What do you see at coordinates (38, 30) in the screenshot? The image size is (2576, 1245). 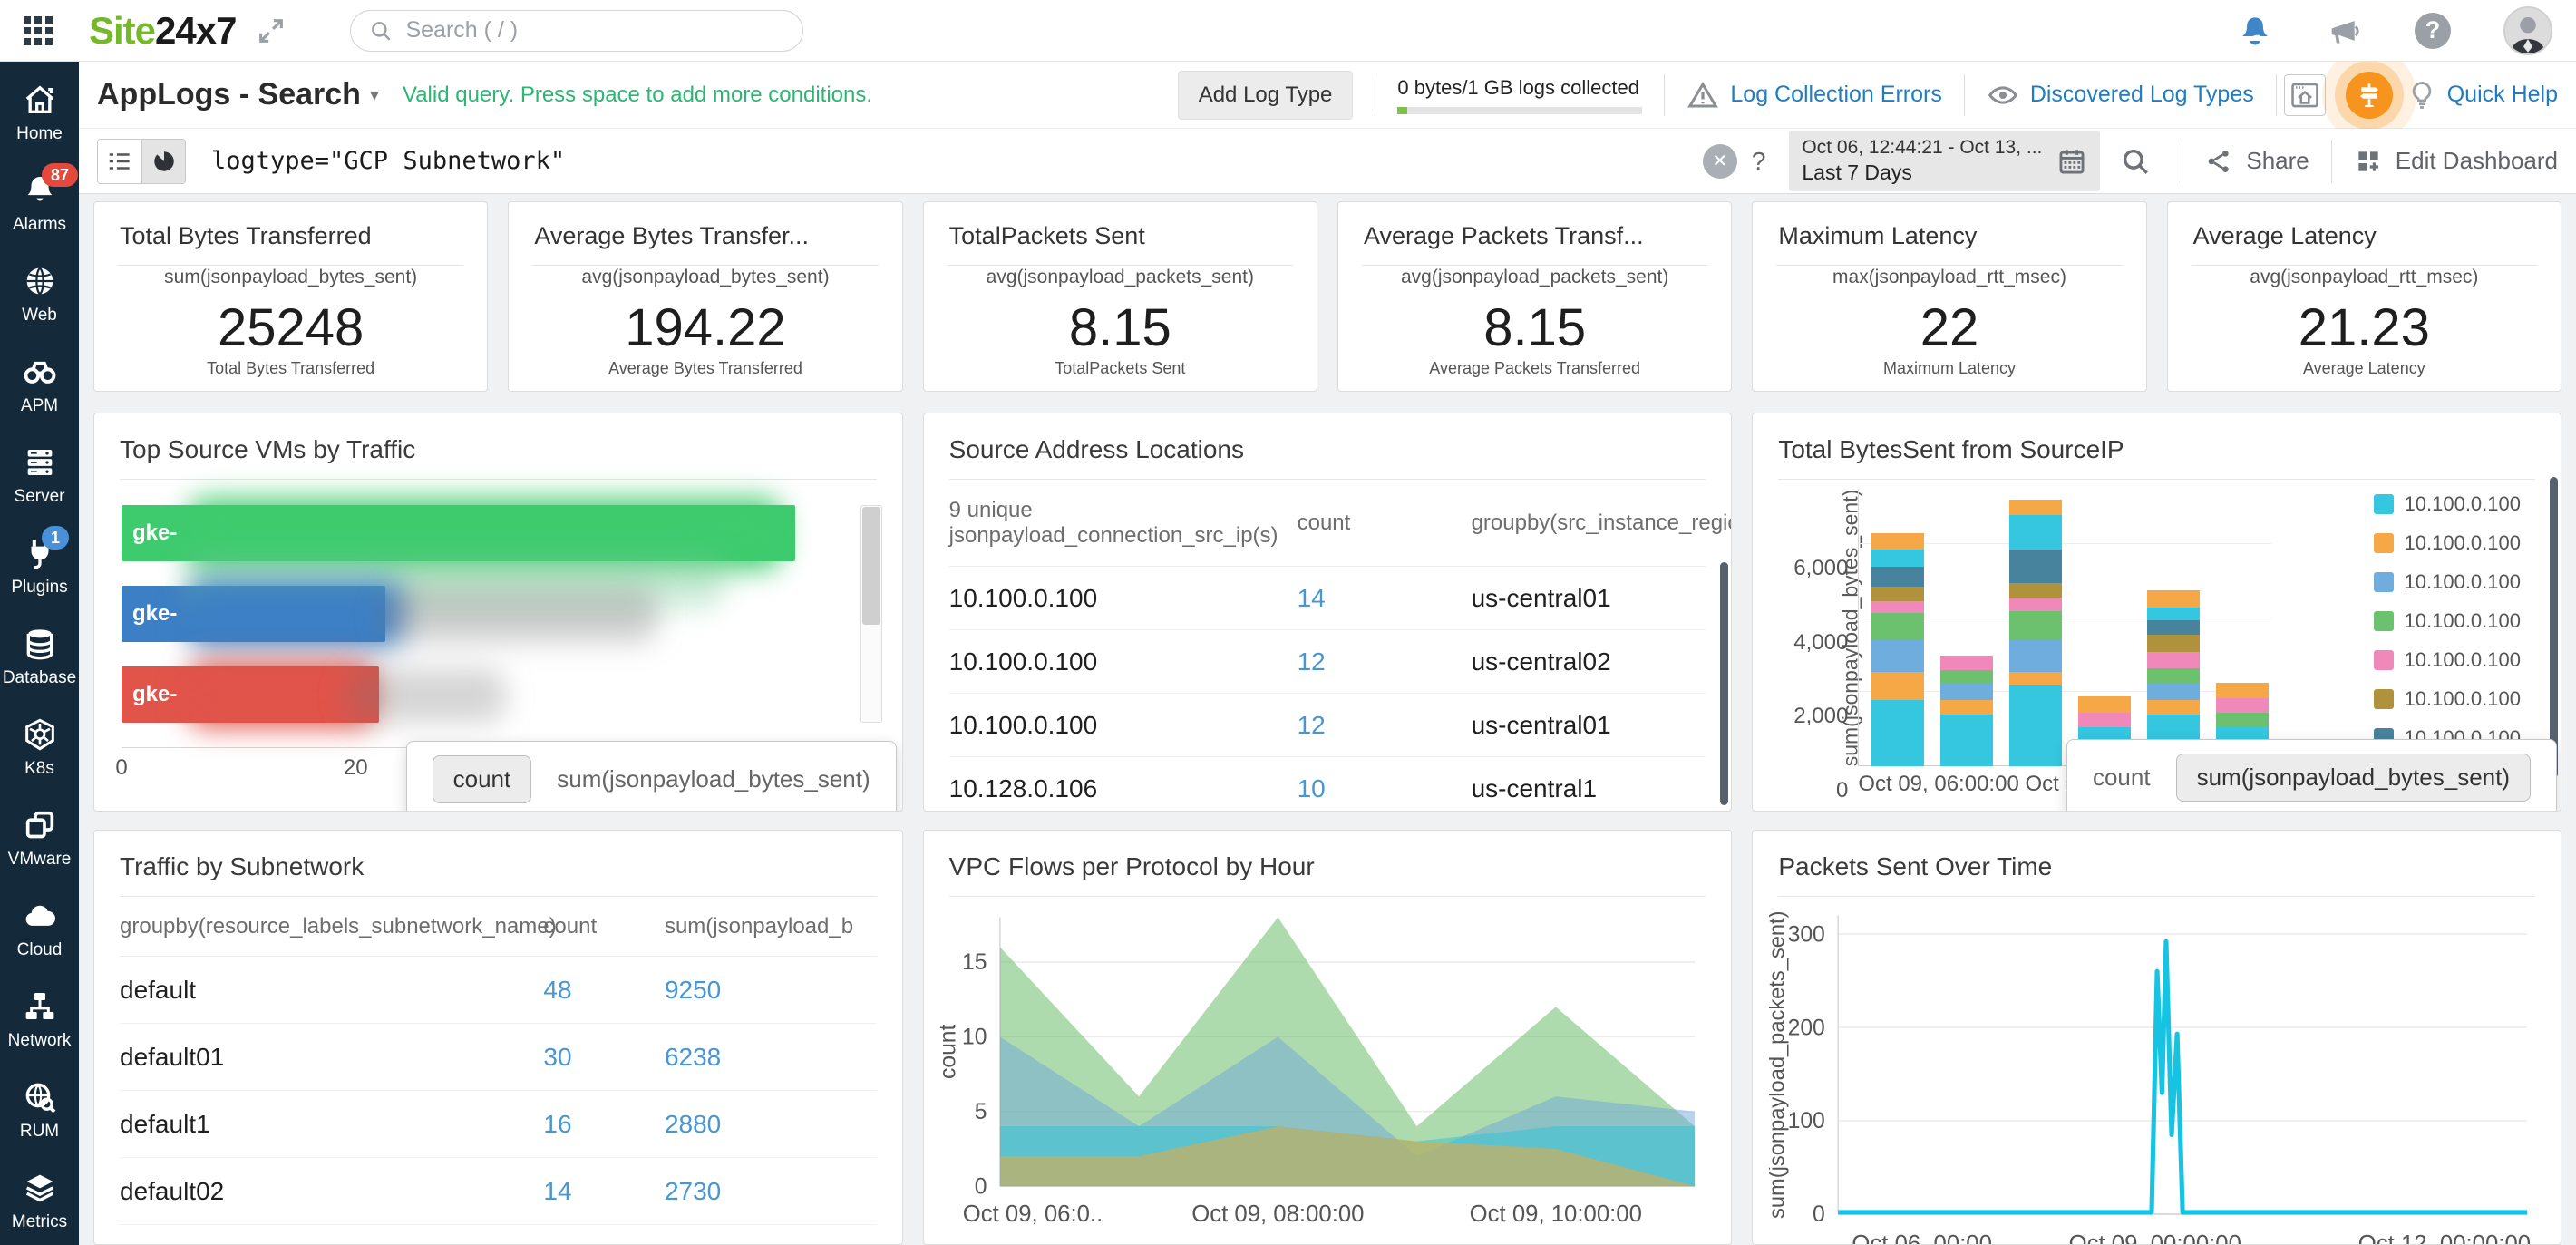 I see `apps-grid-icon` at bounding box center [38, 30].